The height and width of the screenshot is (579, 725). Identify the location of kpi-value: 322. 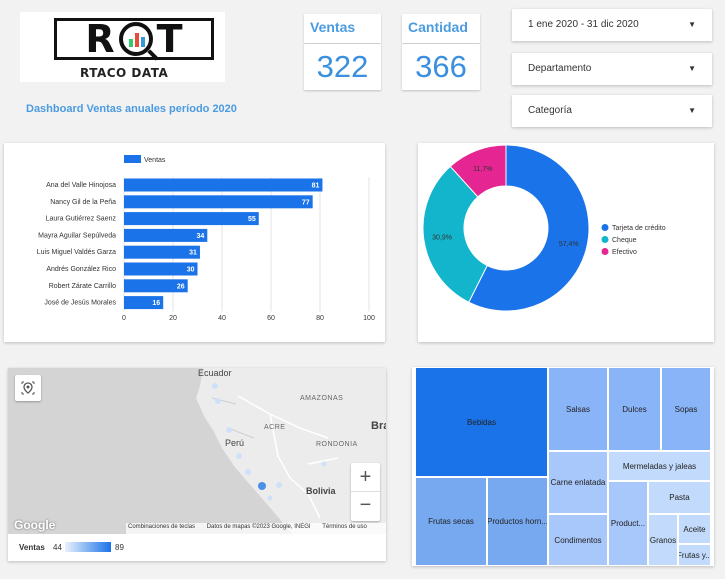
(342, 67).